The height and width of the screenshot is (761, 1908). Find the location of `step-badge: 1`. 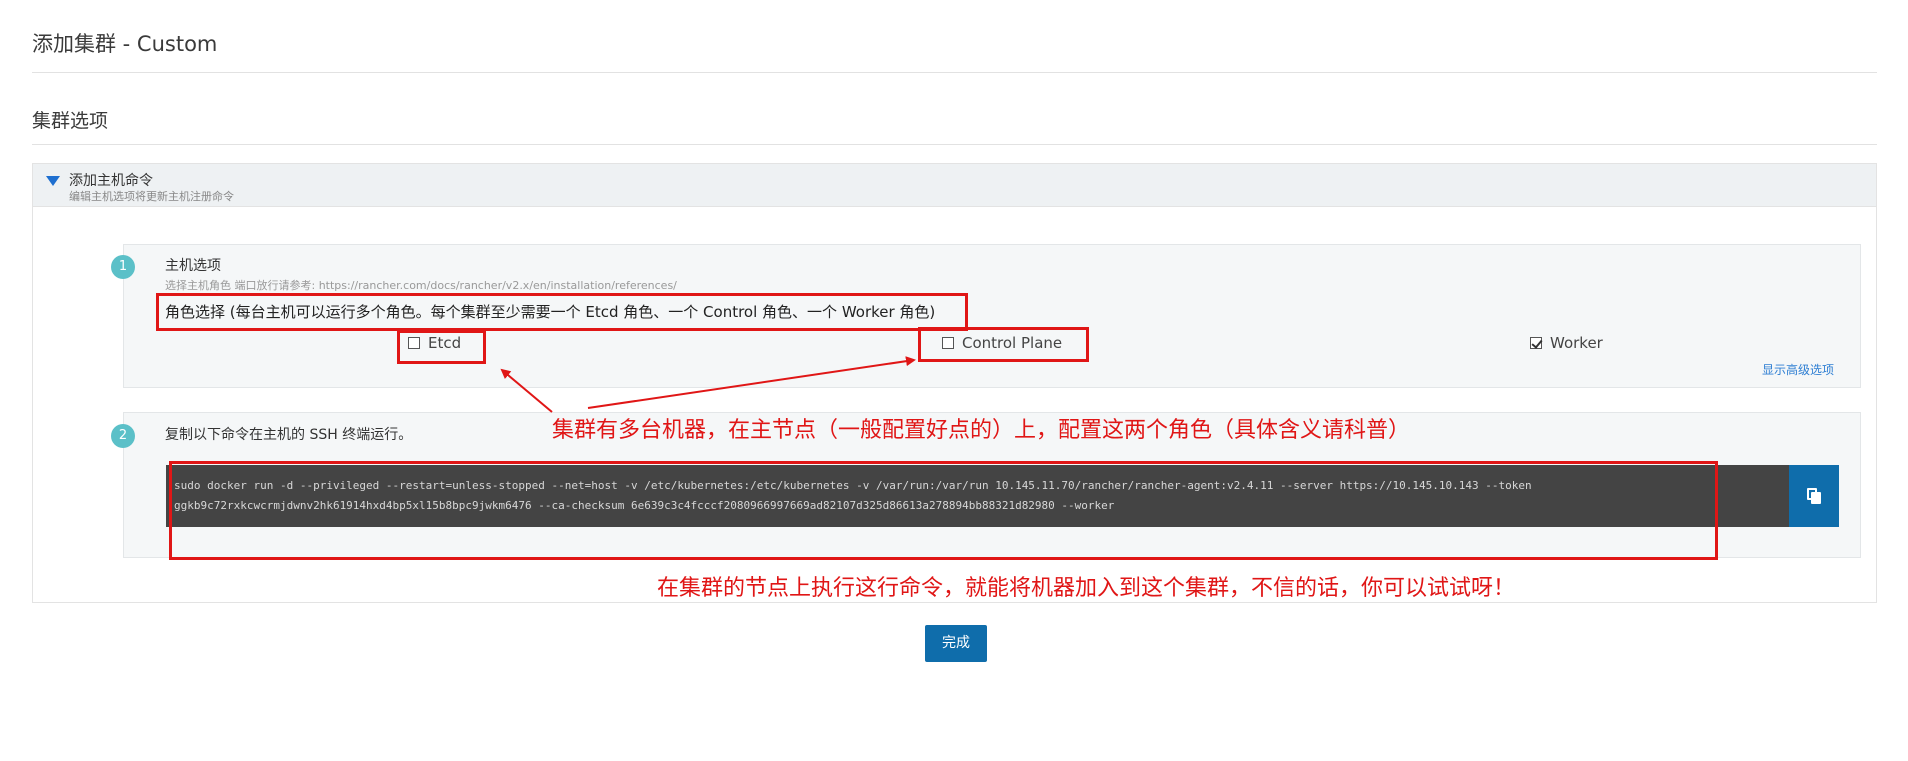

step-badge: 1 is located at coordinates (123, 267).